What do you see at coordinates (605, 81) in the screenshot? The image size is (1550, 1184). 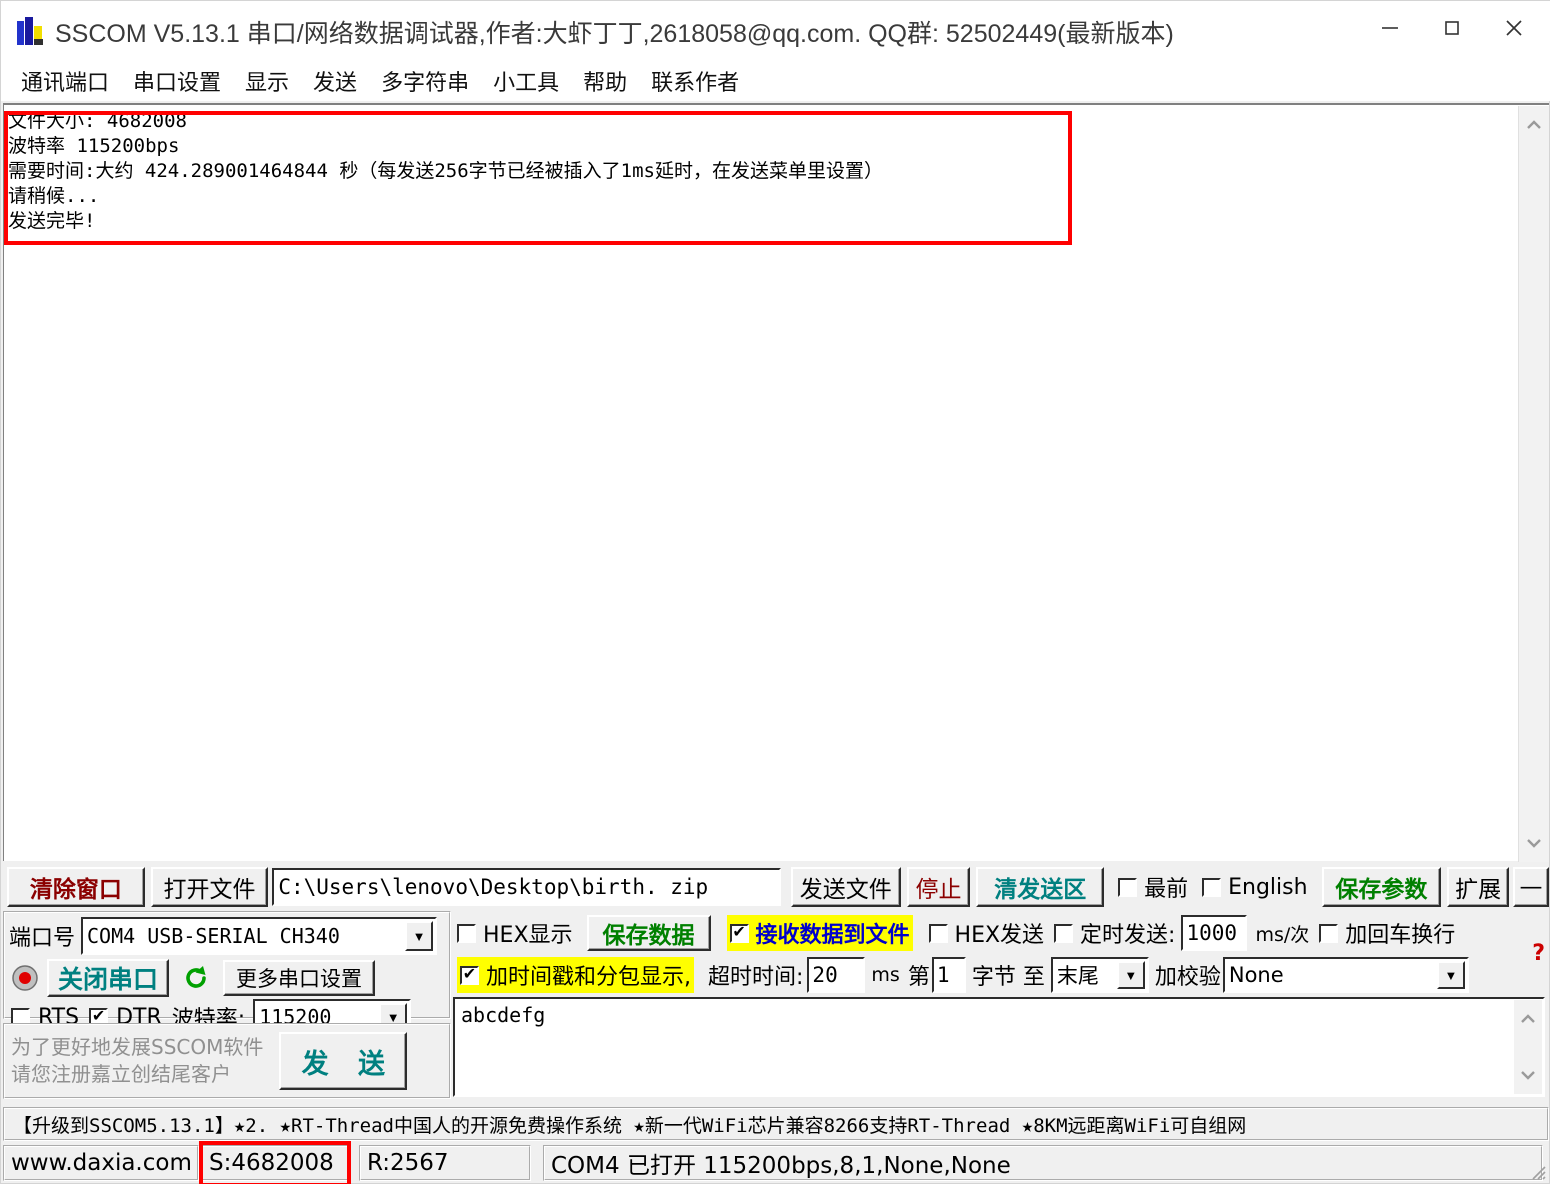 I see `menu-item-help: 帮助` at bounding box center [605, 81].